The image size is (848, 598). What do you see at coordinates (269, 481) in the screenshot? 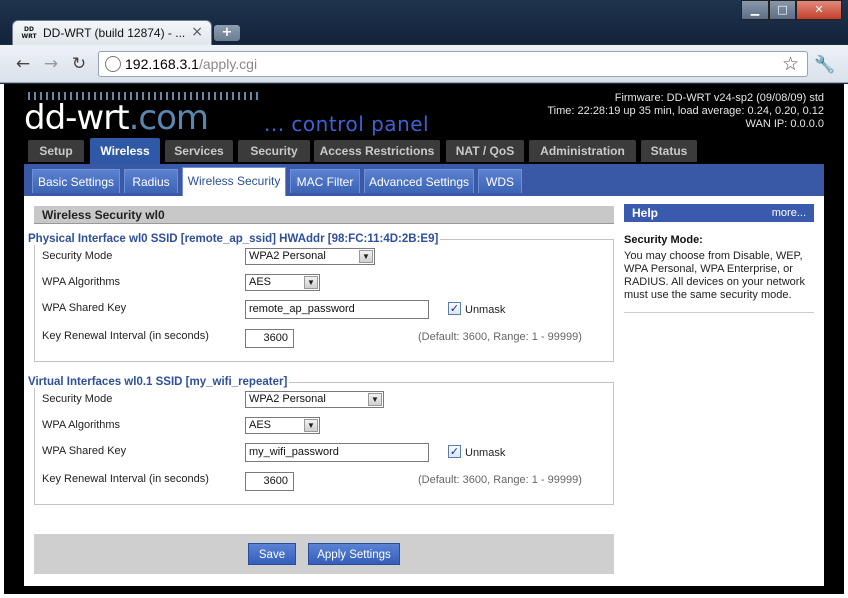
I see `virtual-key-renewal-input: 3600` at bounding box center [269, 481].